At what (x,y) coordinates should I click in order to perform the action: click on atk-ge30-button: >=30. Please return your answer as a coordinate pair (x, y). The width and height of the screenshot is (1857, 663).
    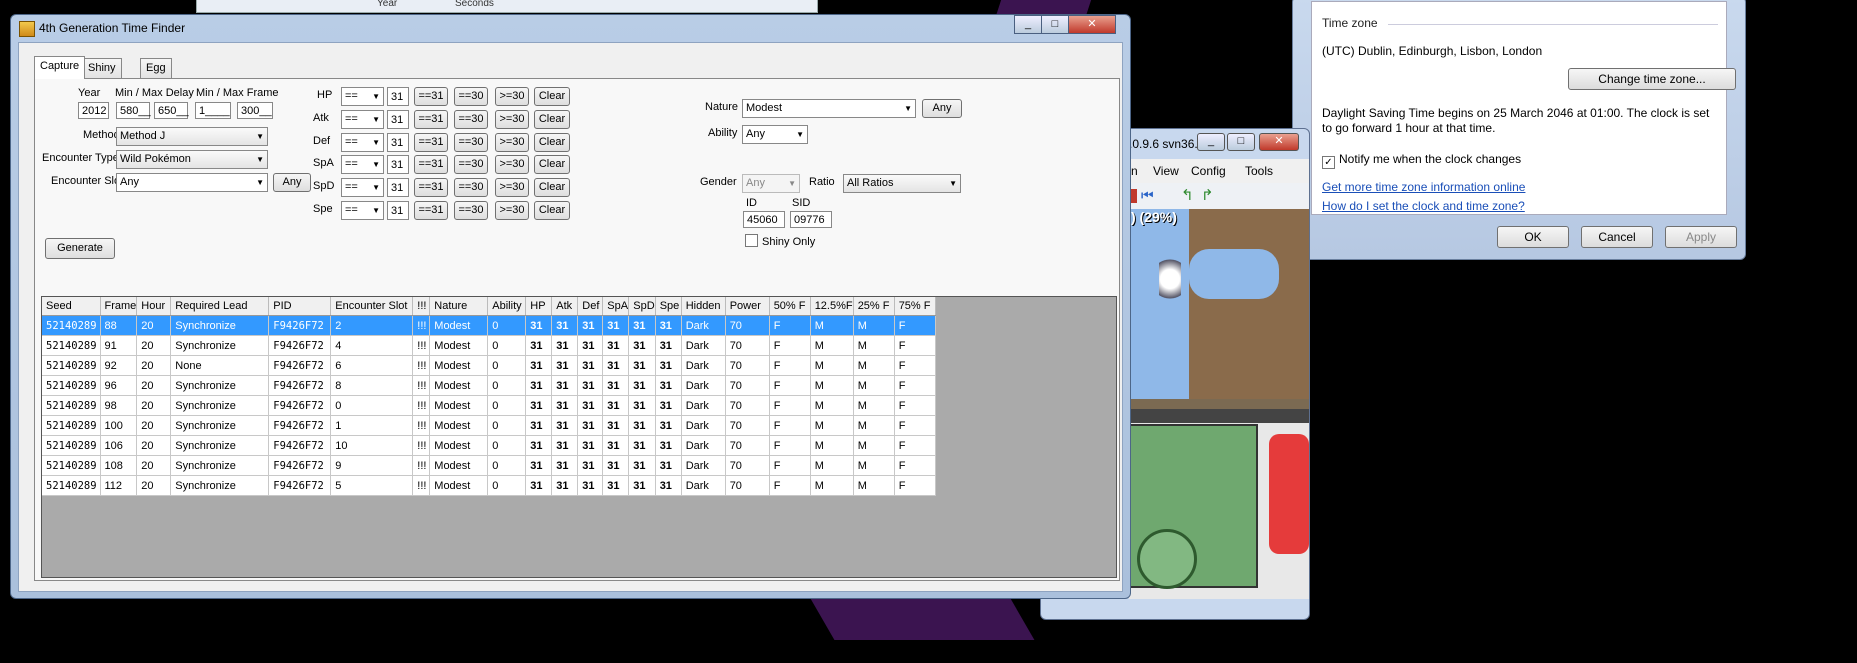
    Looking at the image, I should click on (512, 119).